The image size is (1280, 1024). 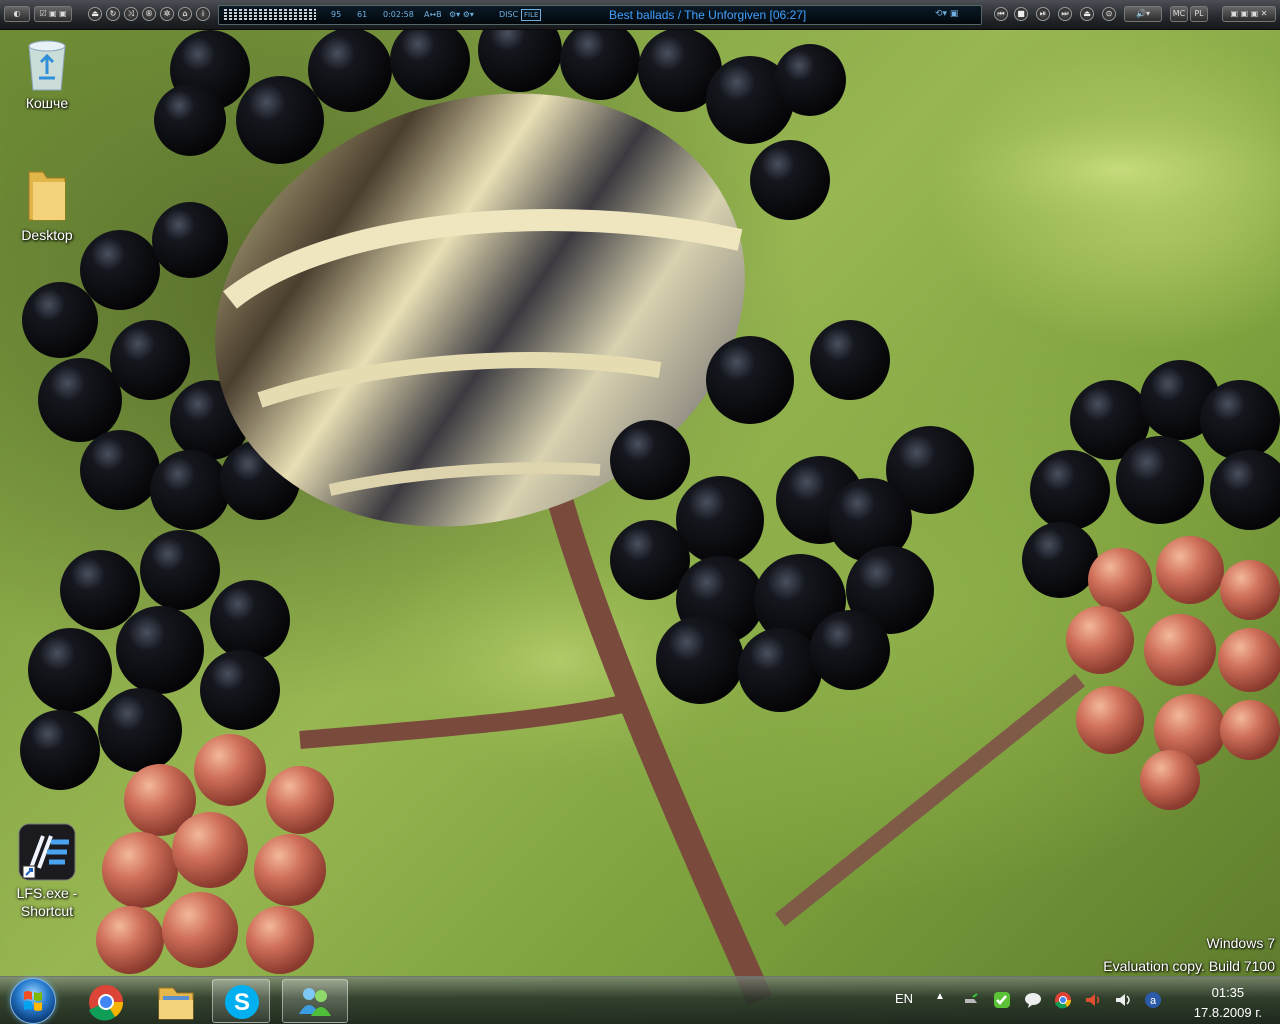 What do you see at coordinates (1002, 1000) in the screenshot?
I see `security-check-icon` at bounding box center [1002, 1000].